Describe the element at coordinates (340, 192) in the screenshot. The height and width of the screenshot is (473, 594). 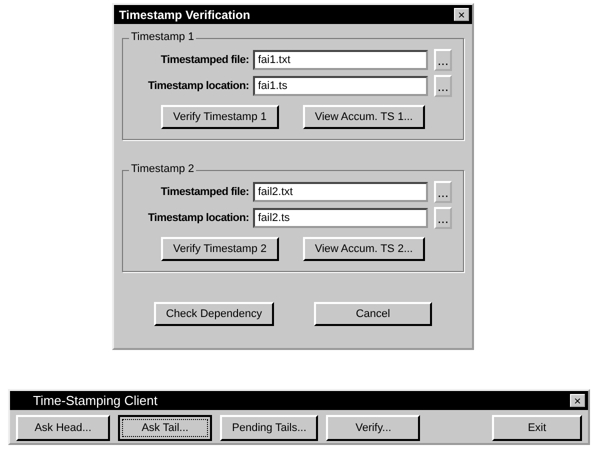
I see `input-field: fail2.txt` at that location.